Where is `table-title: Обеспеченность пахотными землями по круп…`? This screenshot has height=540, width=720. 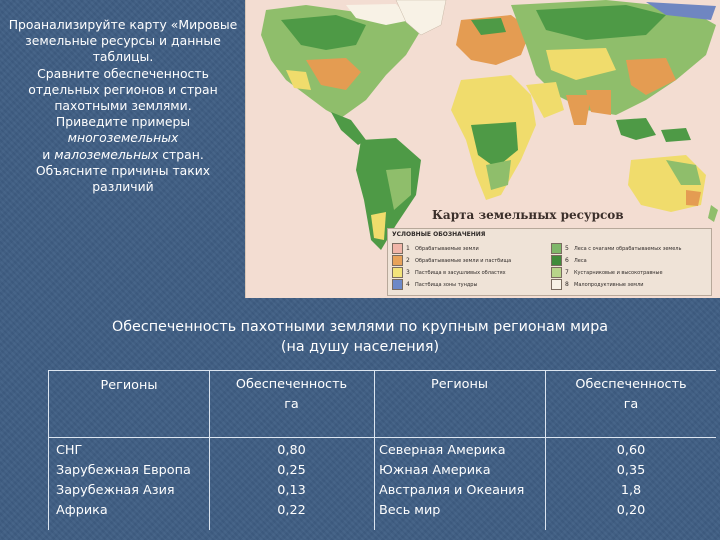
table-title: Обеспеченность пахотными землями по круп… is located at coordinates (360, 337).